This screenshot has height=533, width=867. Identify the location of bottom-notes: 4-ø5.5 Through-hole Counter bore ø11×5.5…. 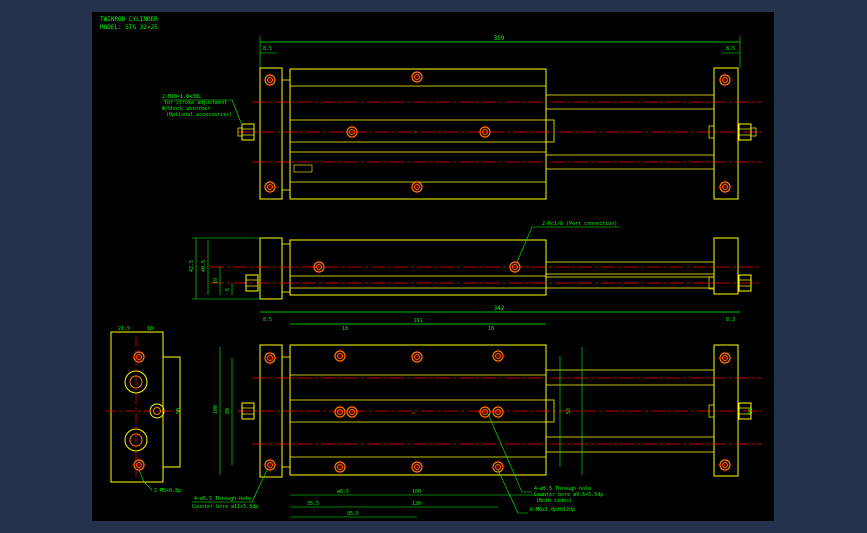
(397, 463).